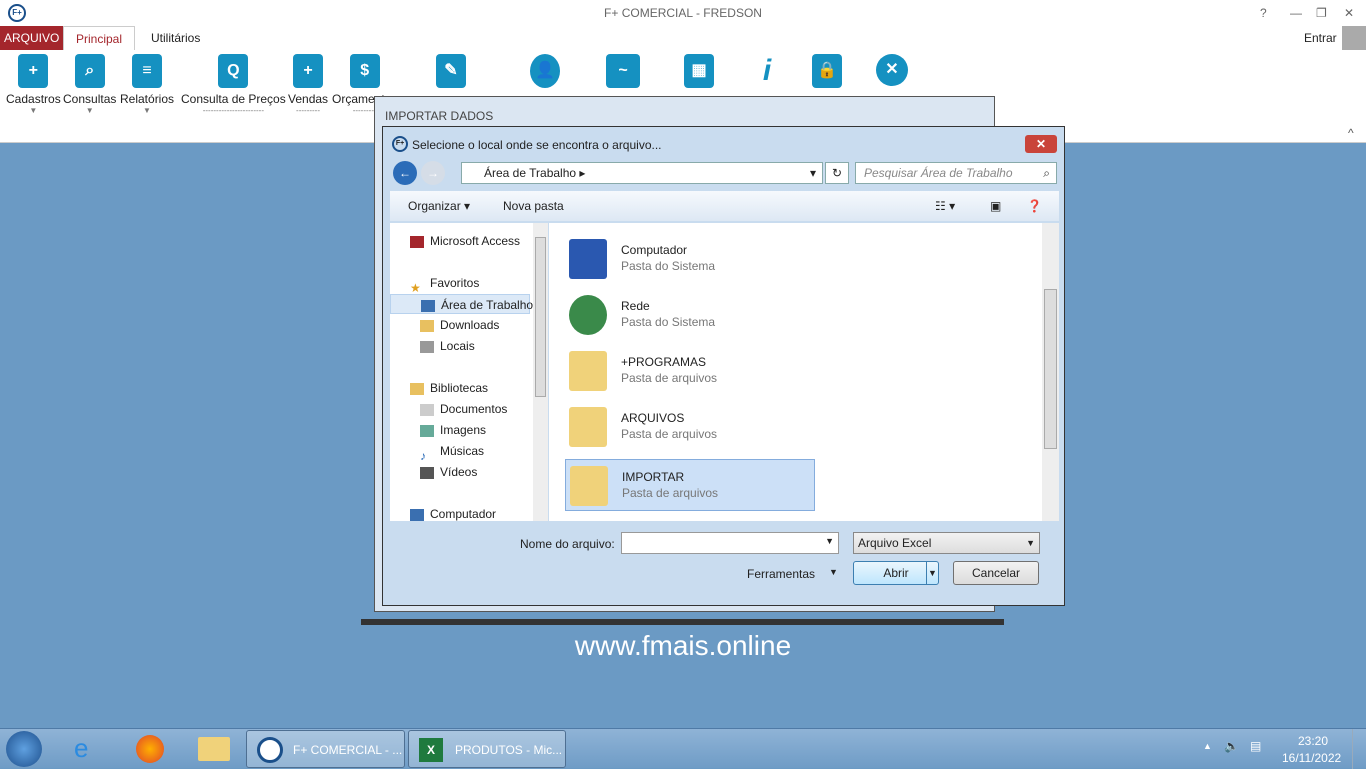 The height and width of the screenshot is (769, 1366). Describe the element at coordinates (956, 173) in the screenshot. I see `search-input: Pesquisar Área de Trabalho ⌕` at that location.